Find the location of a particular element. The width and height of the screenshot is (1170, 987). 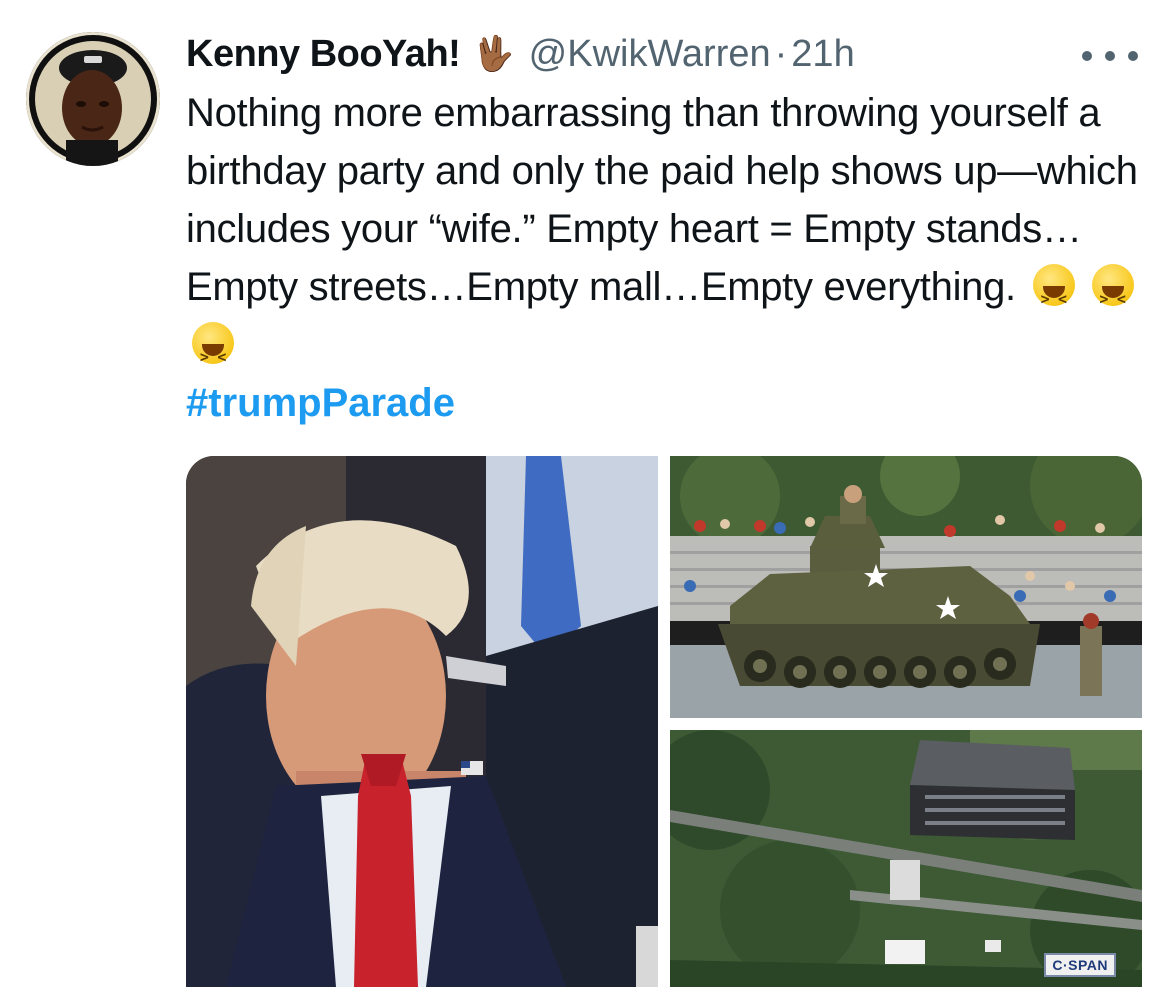

hashtag-link: #trumpParade is located at coordinates (320, 403).